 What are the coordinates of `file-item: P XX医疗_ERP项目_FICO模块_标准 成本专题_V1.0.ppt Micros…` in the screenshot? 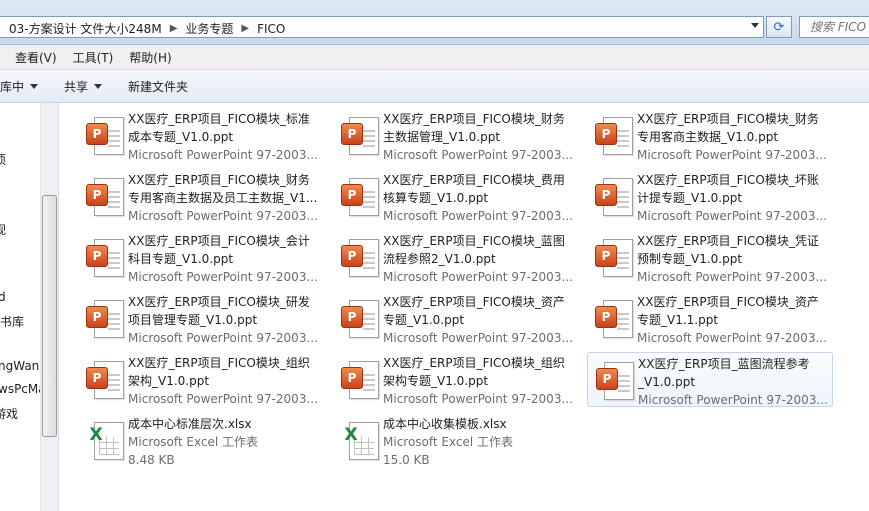 It's located at (201, 135).